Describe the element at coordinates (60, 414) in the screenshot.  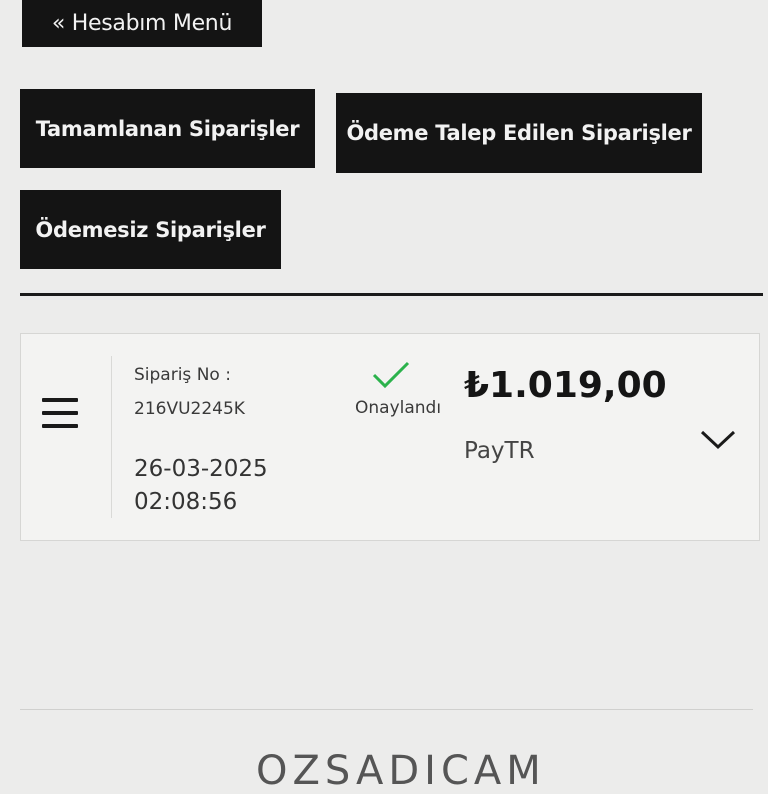
I see `menu-icon` at that location.